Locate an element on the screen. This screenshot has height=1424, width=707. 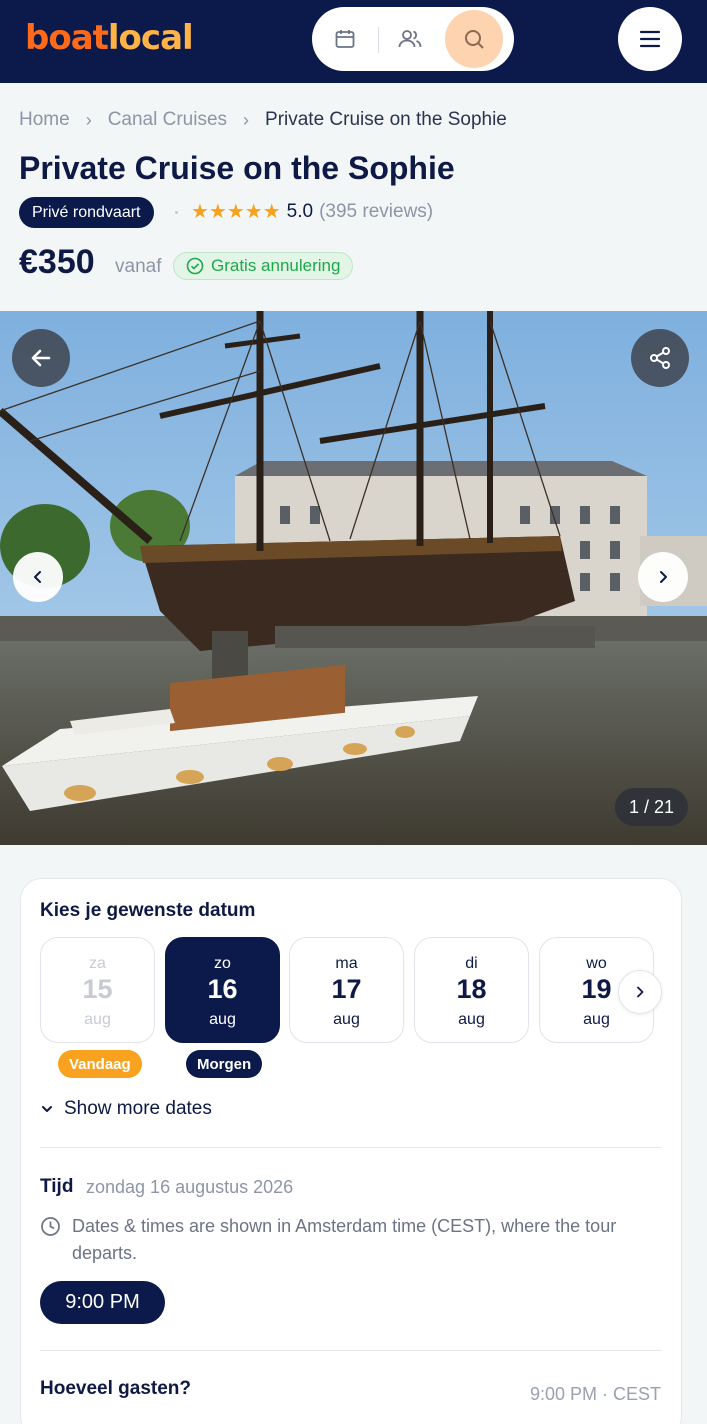
boatlocal-logo: boatlocal is located at coordinates (109, 38).